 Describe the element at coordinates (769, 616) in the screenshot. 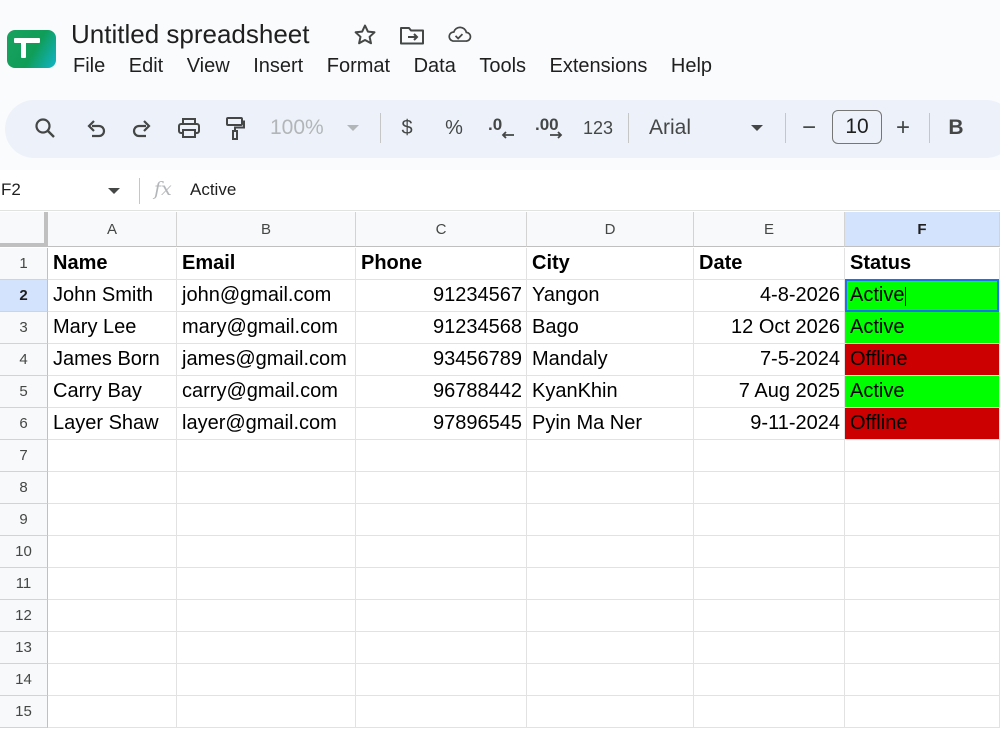

I see `cell-e12` at that location.